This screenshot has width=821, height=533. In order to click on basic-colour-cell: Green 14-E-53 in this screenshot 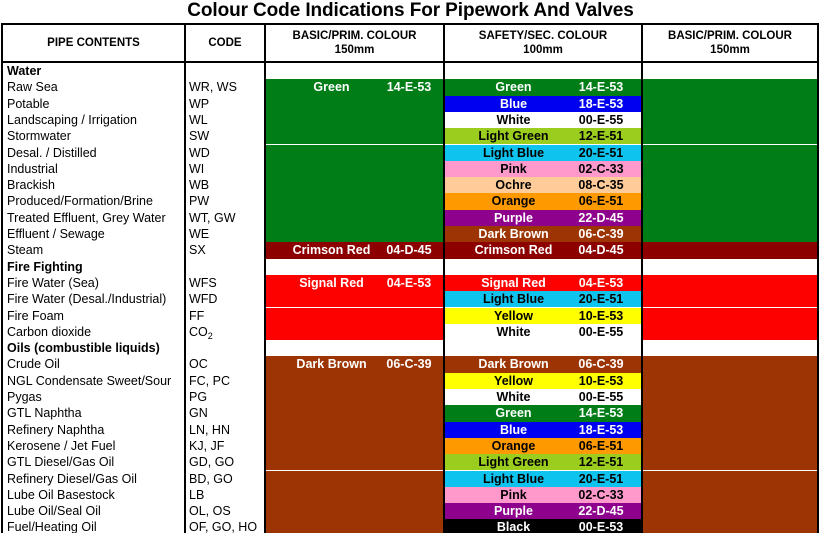, I will do `click(354, 87)`.